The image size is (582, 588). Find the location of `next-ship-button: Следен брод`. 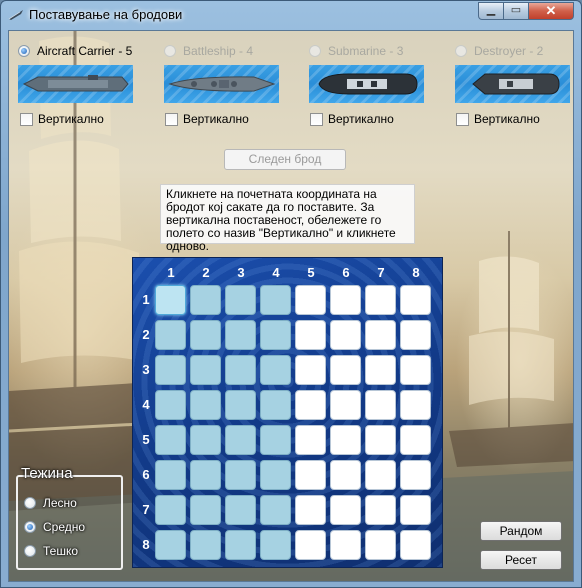

next-ship-button: Следен брод is located at coordinates (285, 159).